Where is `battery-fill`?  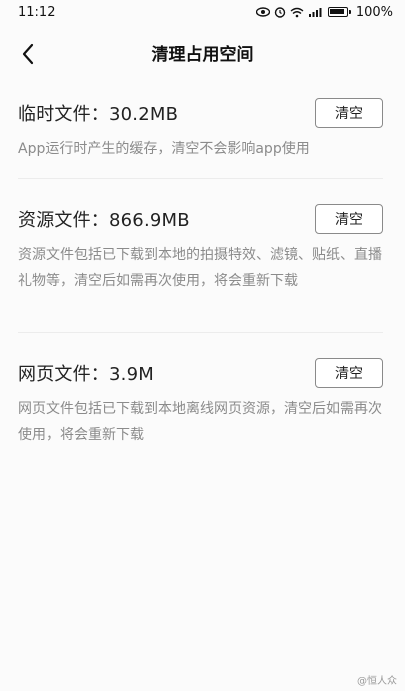 battery-fill is located at coordinates (336, 11).